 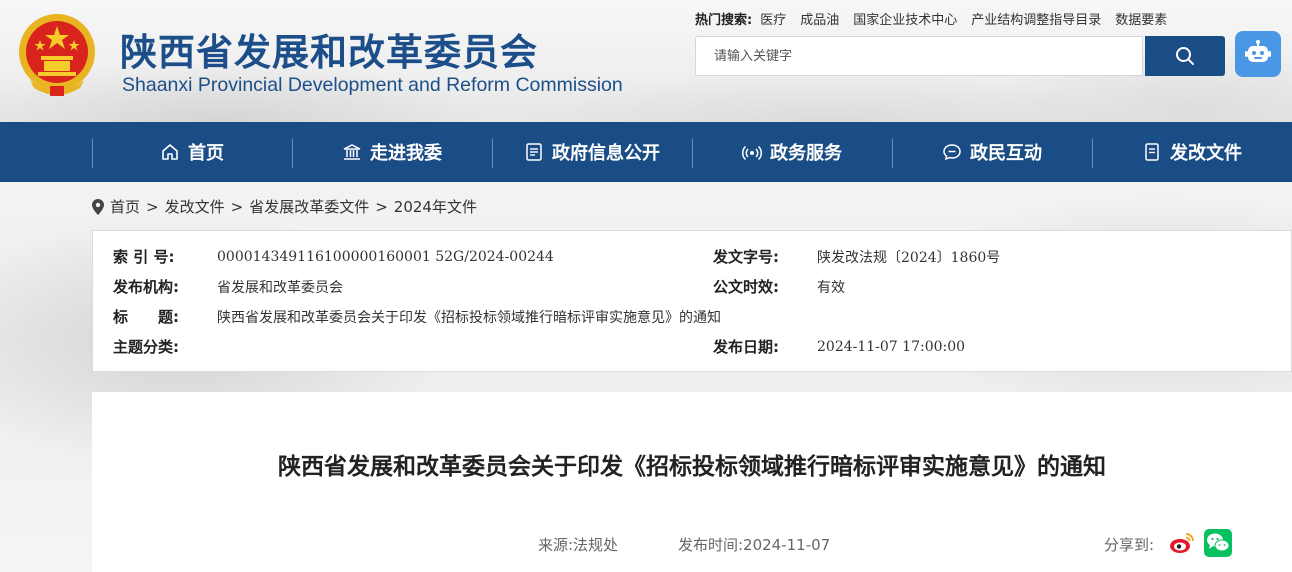 I want to click on weibo-icon, so click(x=1182, y=543).